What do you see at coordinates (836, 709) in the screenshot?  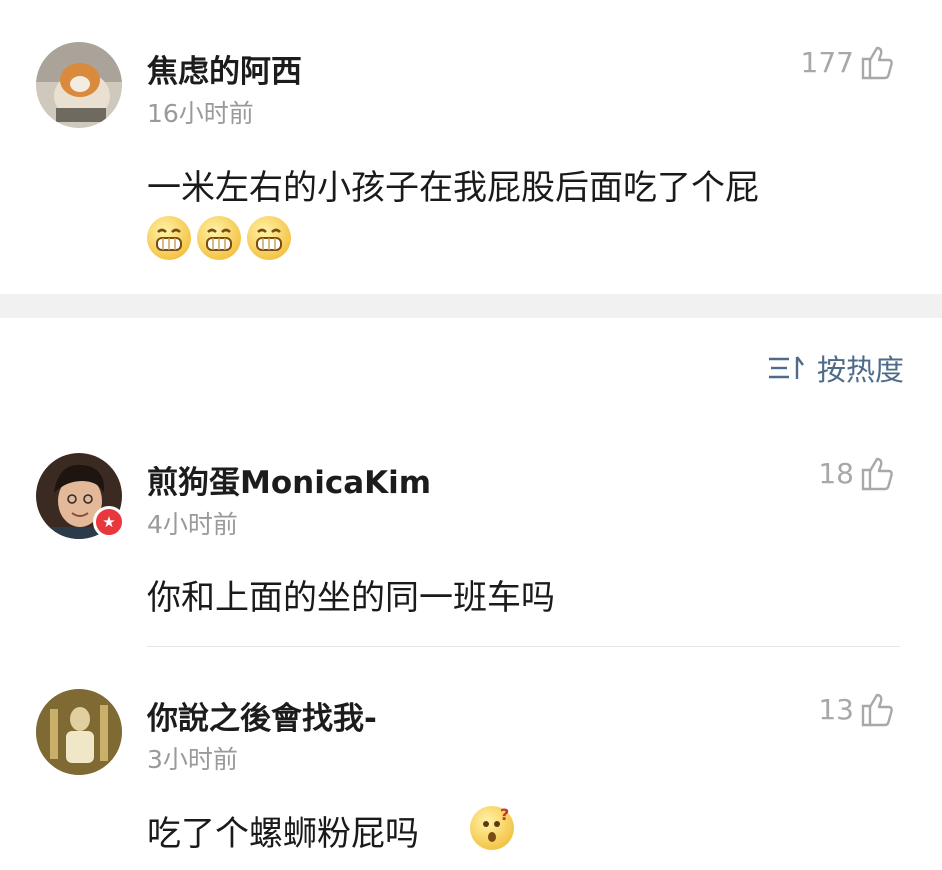 I see `like-count: 13` at bounding box center [836, 709].